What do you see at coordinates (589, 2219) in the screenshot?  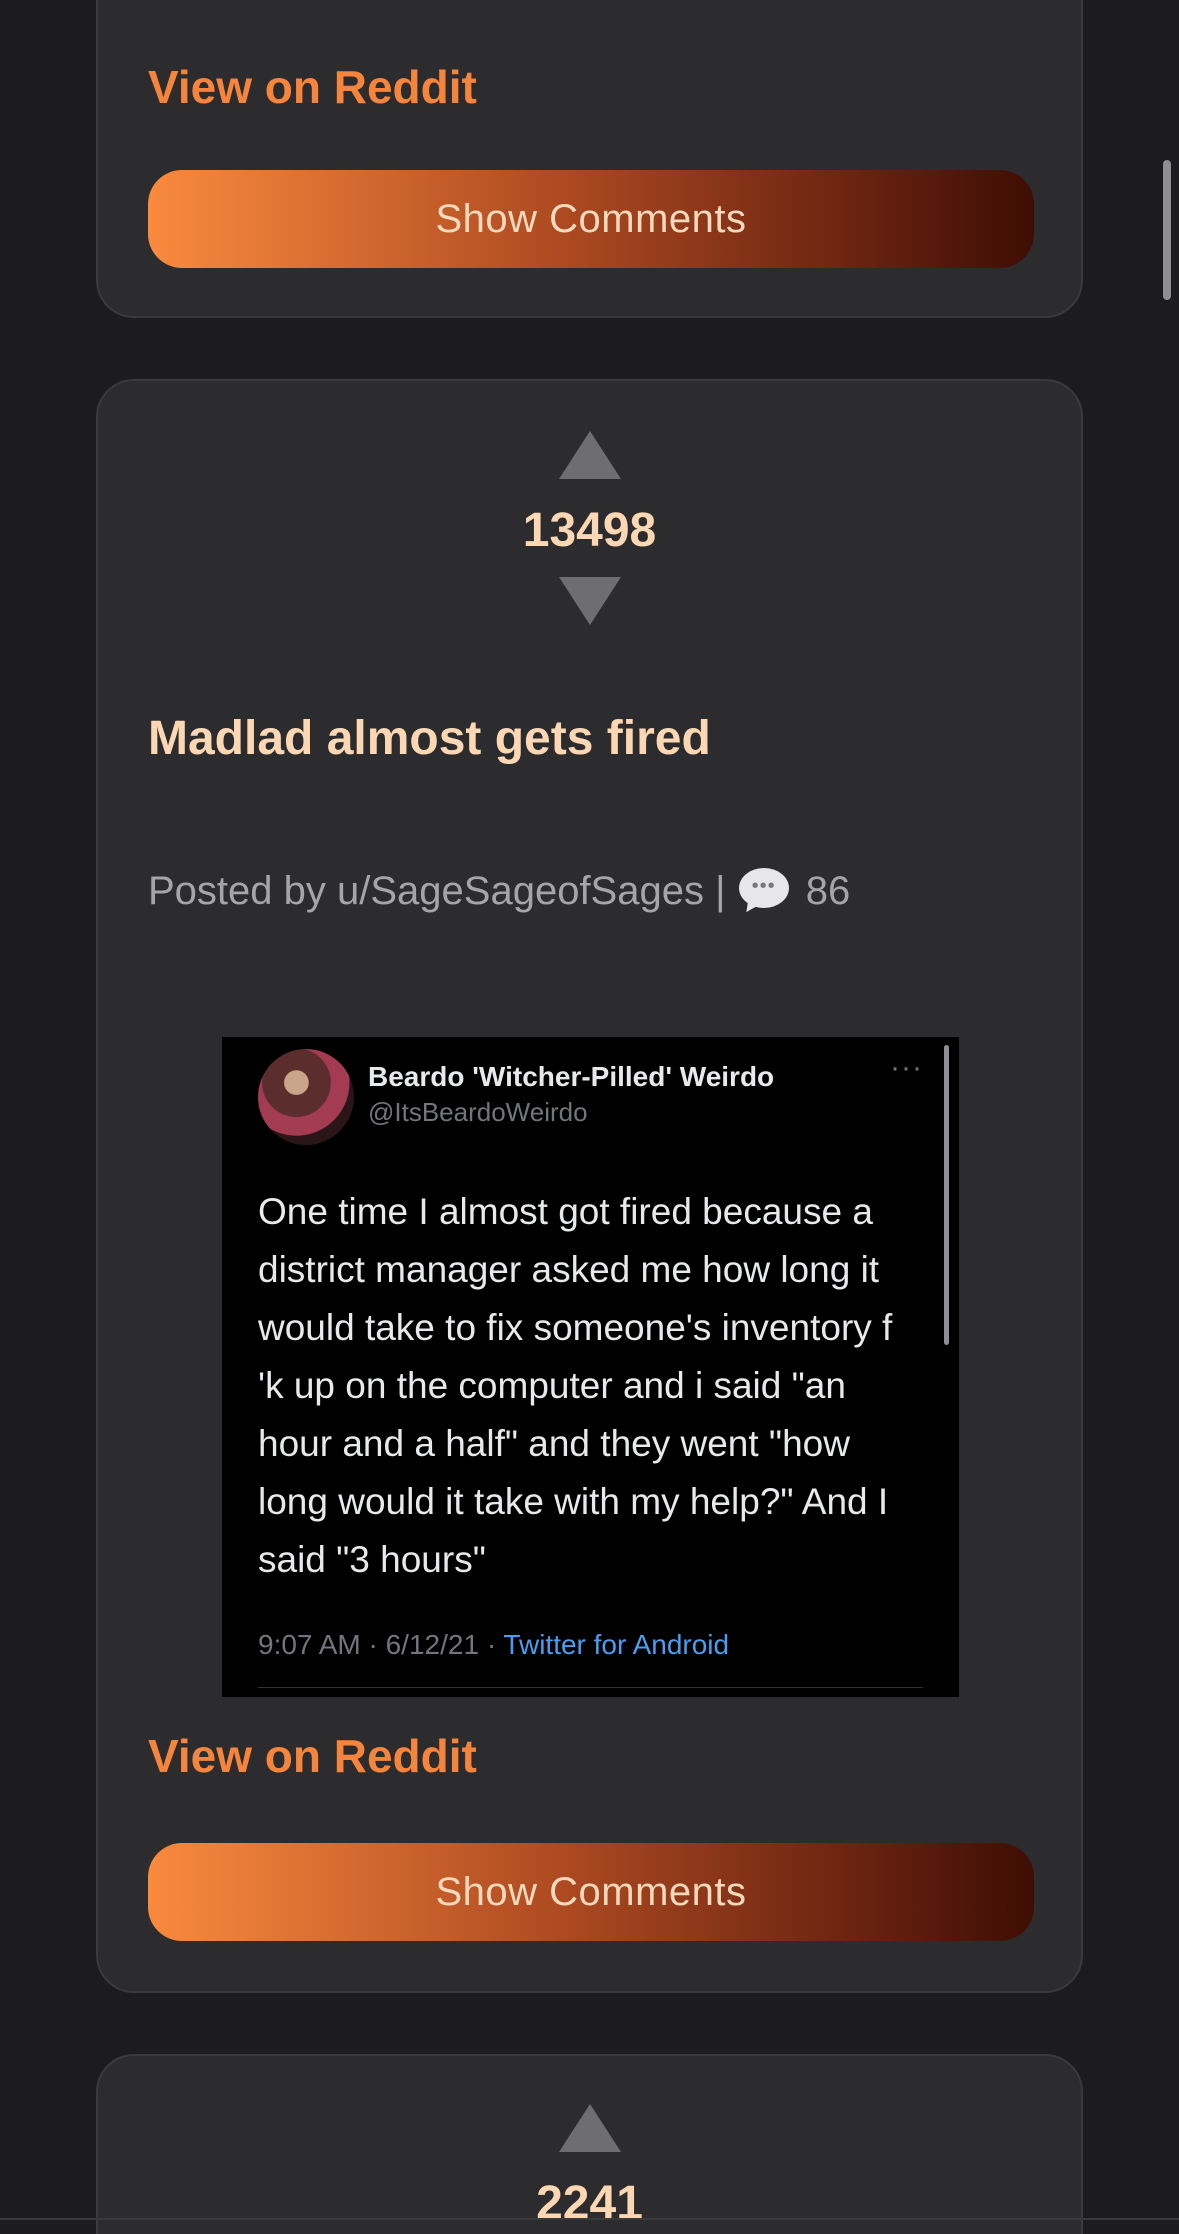 I see `bottom-divider` at bounding box center [589, 2219].